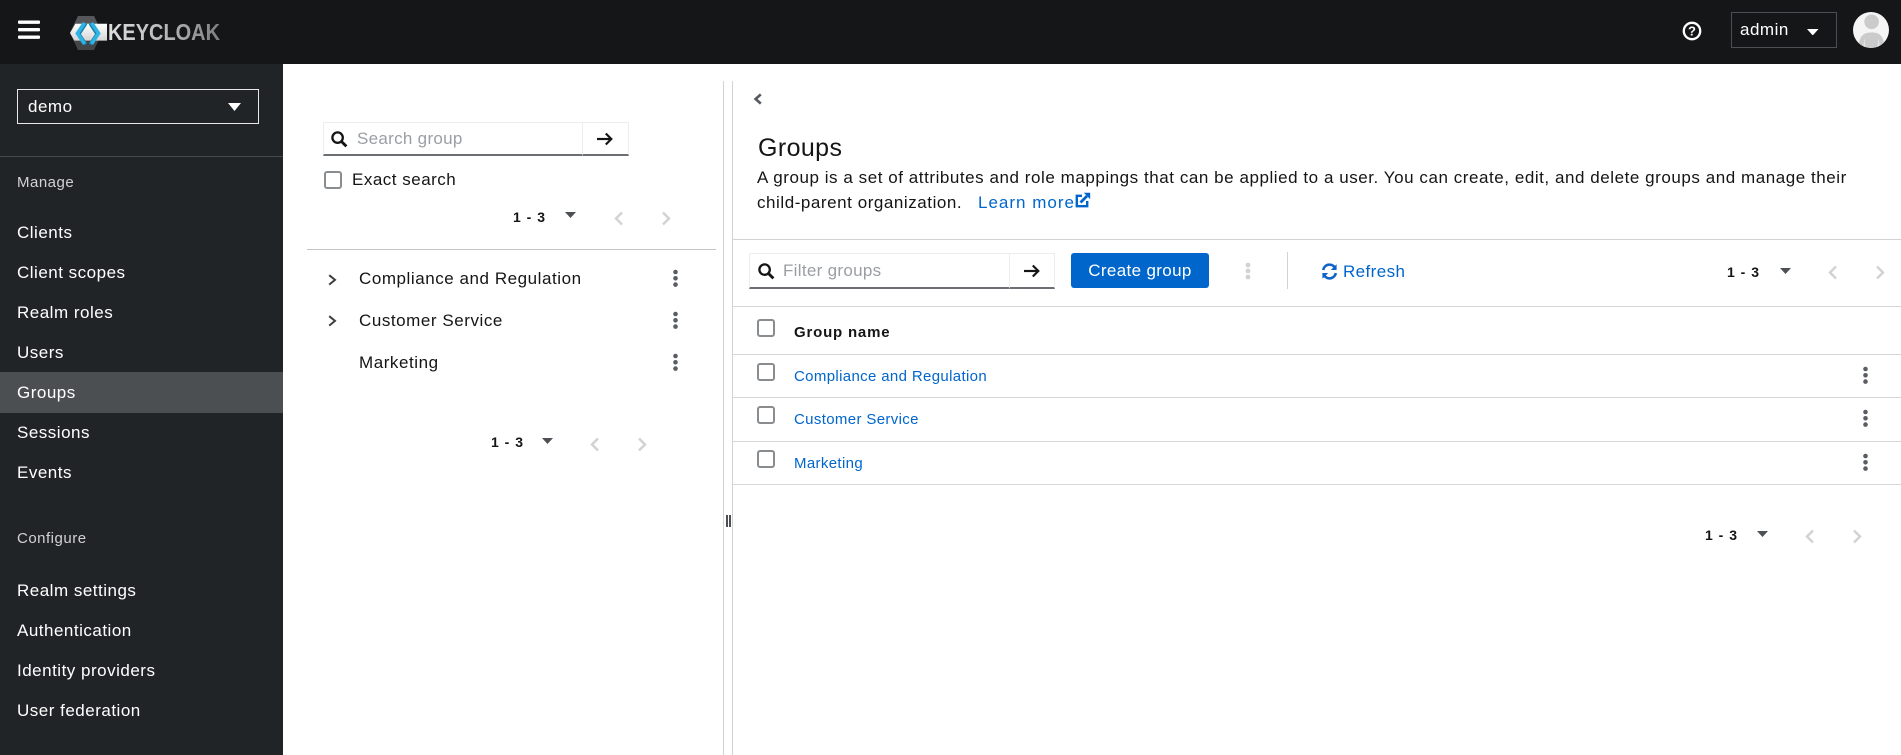 The width and height of the screenshot is (1901, 755). I want to click on svg-text: KEYCLOAK, so click(164, 32).